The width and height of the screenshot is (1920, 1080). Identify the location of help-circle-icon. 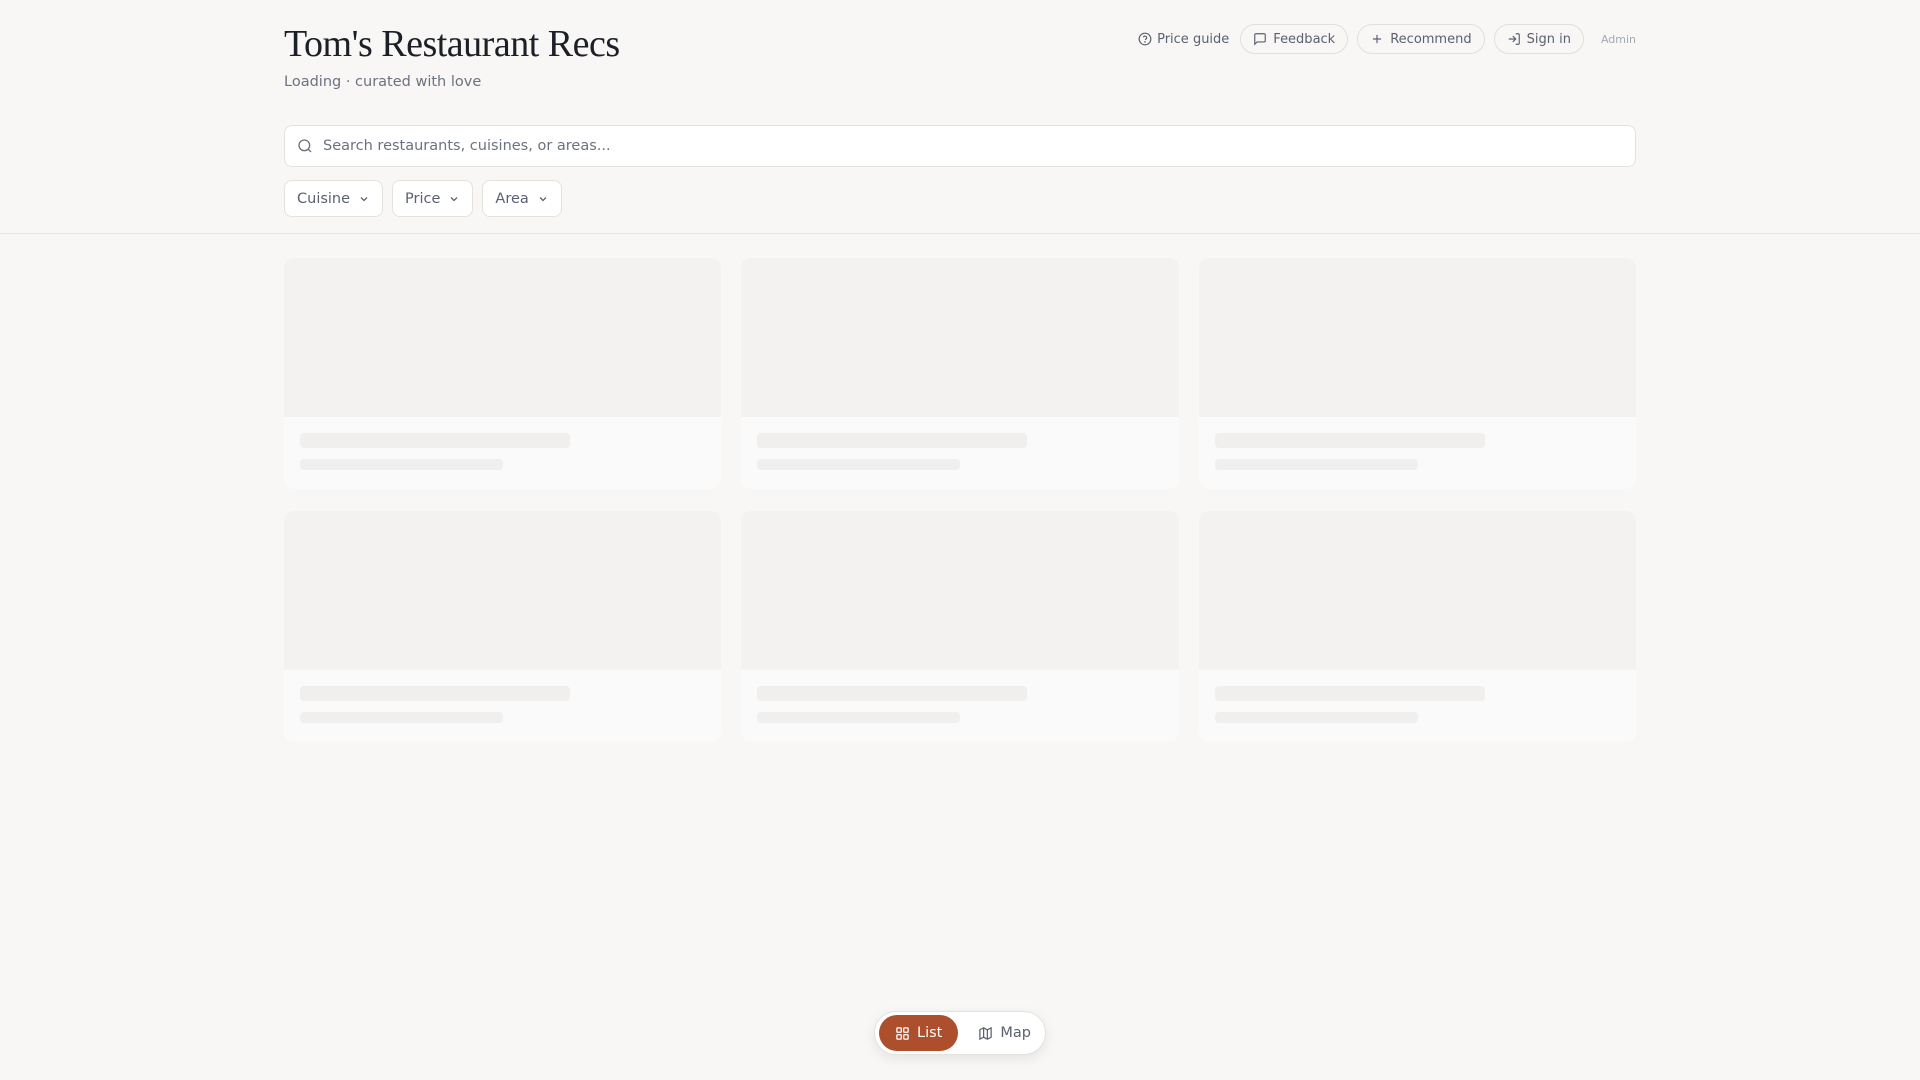
(1145, 39).